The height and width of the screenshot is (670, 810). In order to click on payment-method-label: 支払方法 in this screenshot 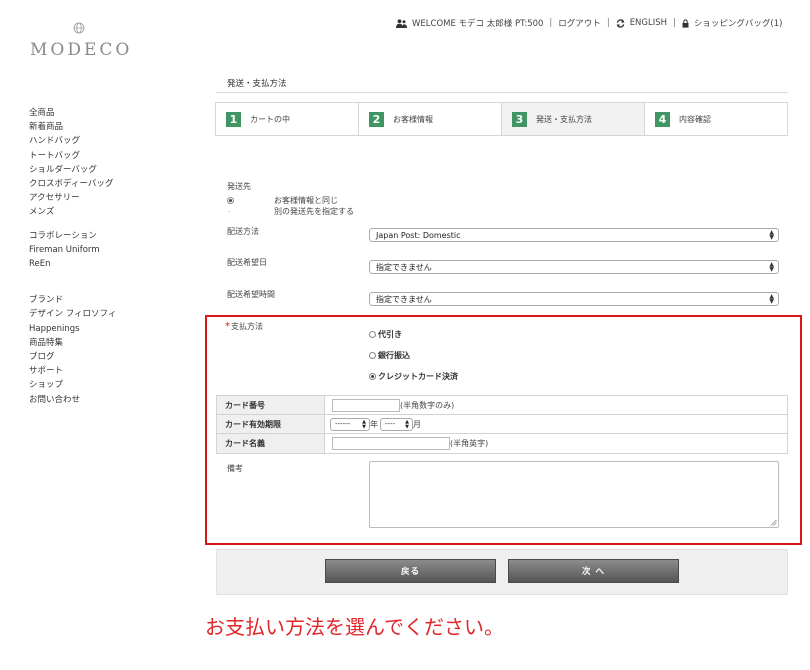, I will do `click(247, 326)`.